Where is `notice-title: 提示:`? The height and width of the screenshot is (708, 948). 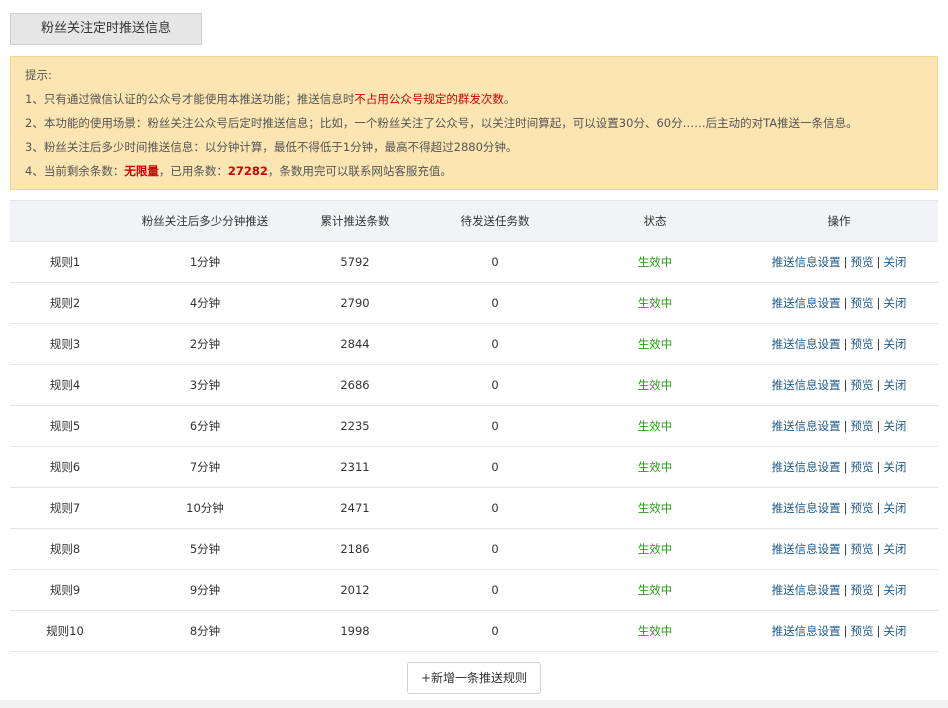
notice-title: 提示: is located at coordinates (38, 75).